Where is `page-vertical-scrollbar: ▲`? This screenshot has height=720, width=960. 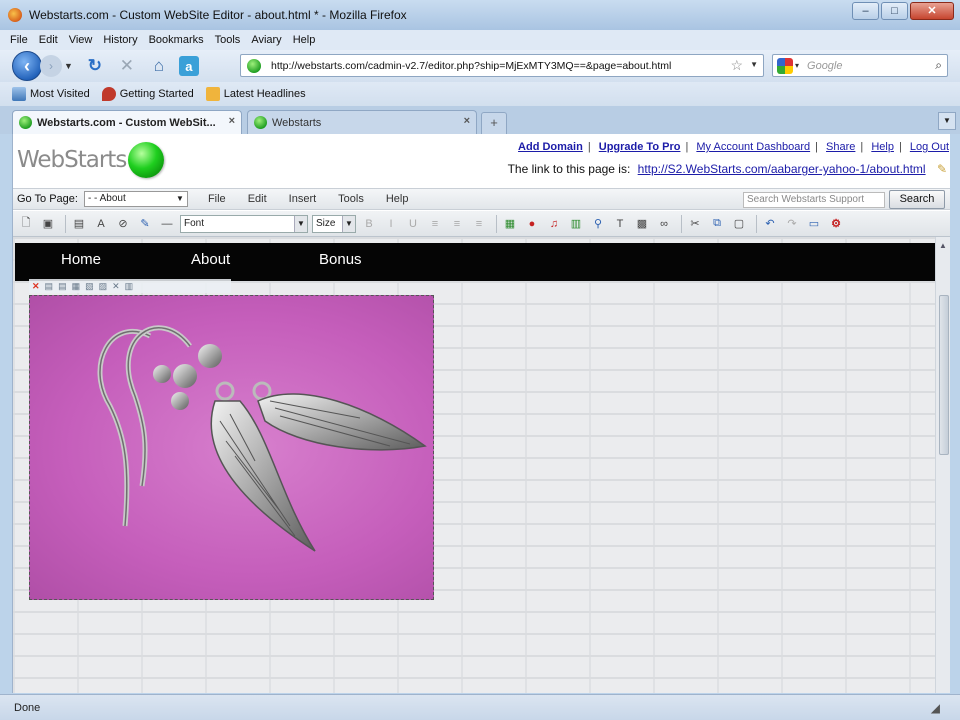
page-vertical-scrollbar: ▲ is located at coordinates (942, 465).